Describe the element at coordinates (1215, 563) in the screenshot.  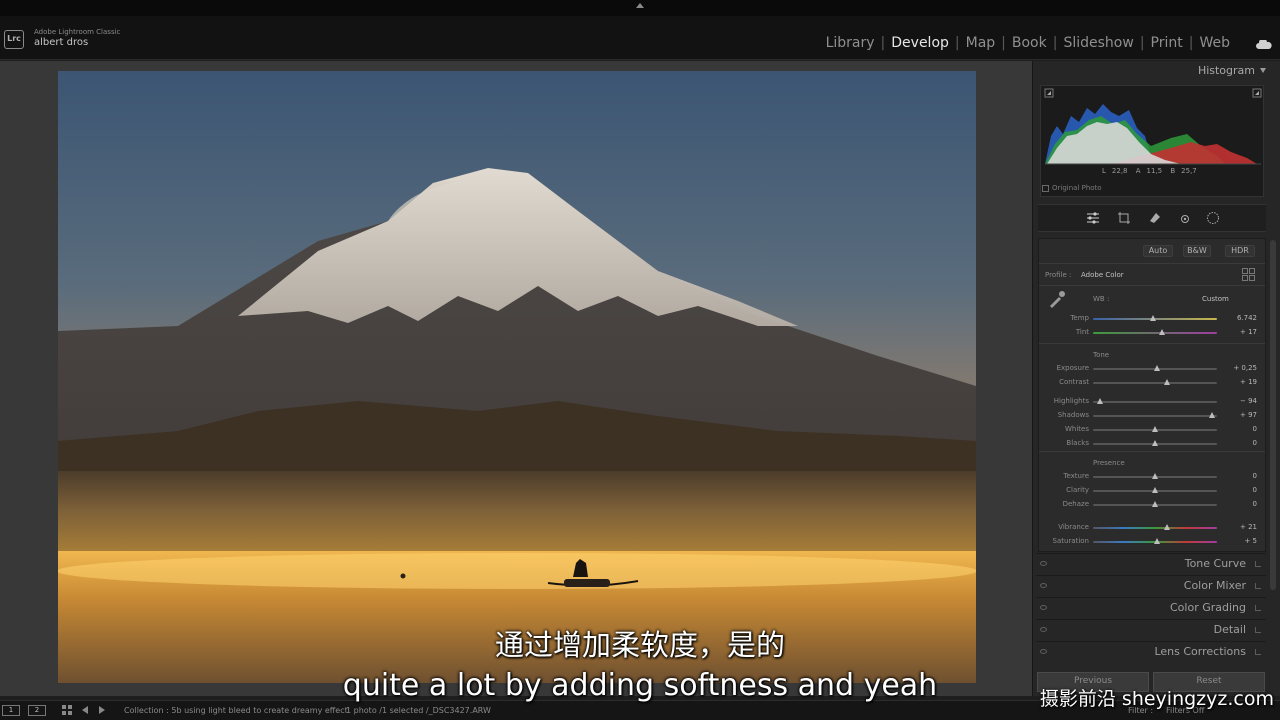
I see `panel-title: Tone Curve` at that location.